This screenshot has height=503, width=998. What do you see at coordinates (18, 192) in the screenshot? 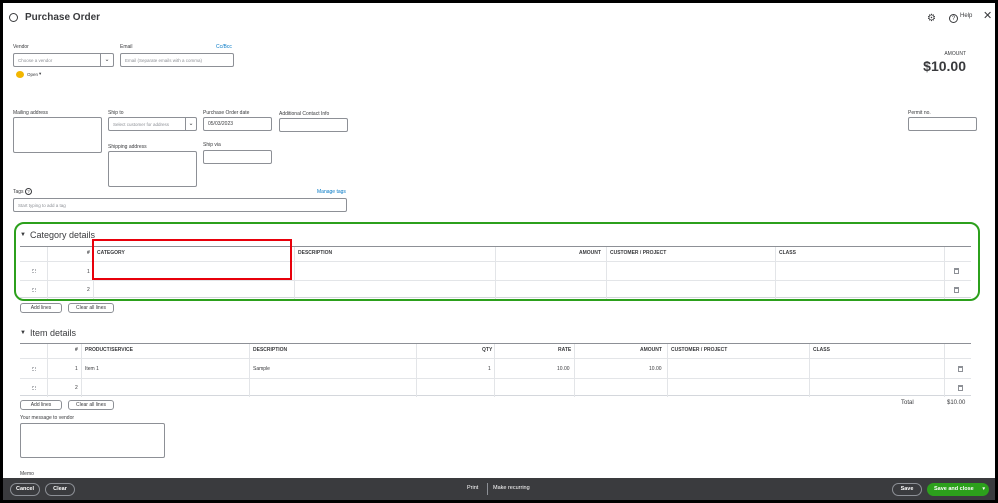
I see `tags-label: Tags` at bounding box center [18, 192].